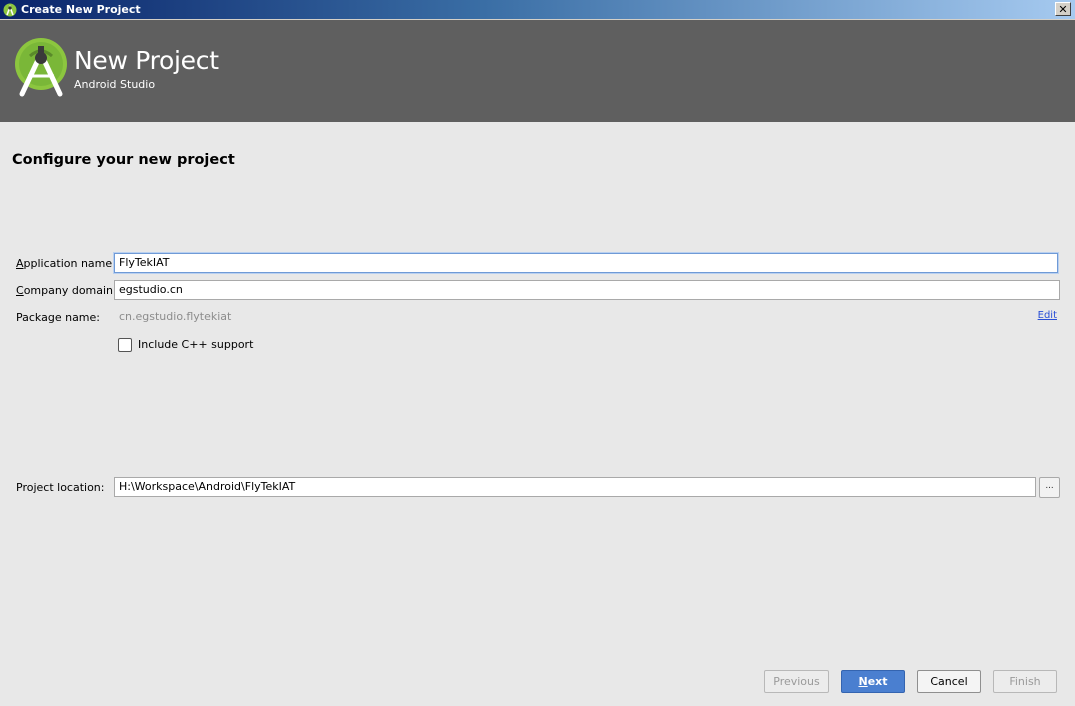  What do you see at coordinates (81, 9) in the screenshot?
I see `window-title: Create New Project` at bounding box center [81, 9].